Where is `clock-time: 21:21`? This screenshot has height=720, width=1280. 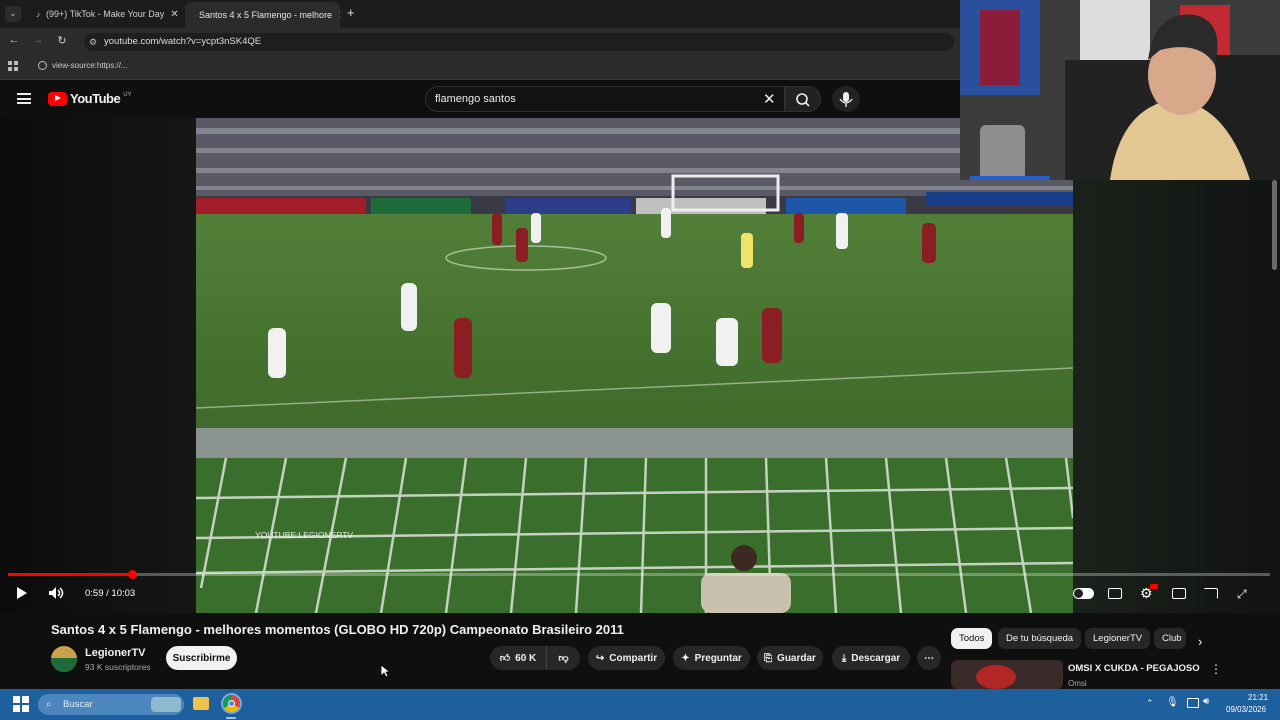 clock-time: 21:21 is located at coordinates (1258, 697).